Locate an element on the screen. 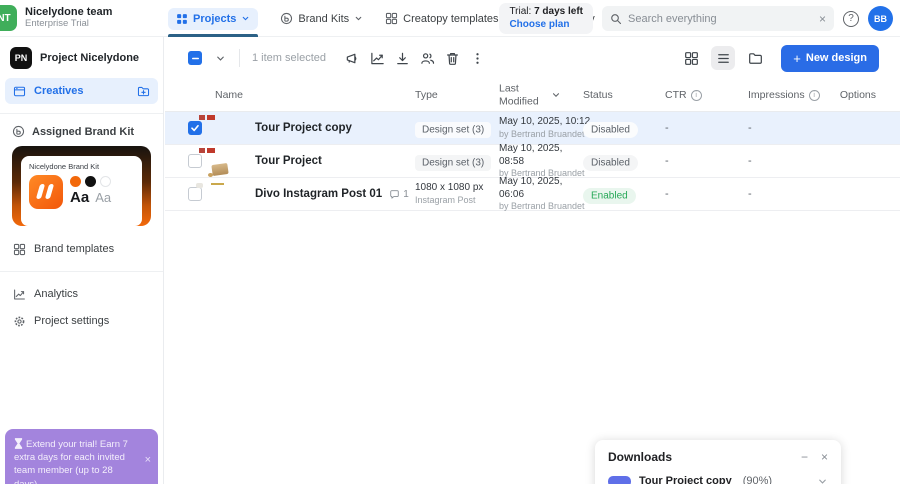  design-type: Design set (3) is located at coordinates (453, 161).